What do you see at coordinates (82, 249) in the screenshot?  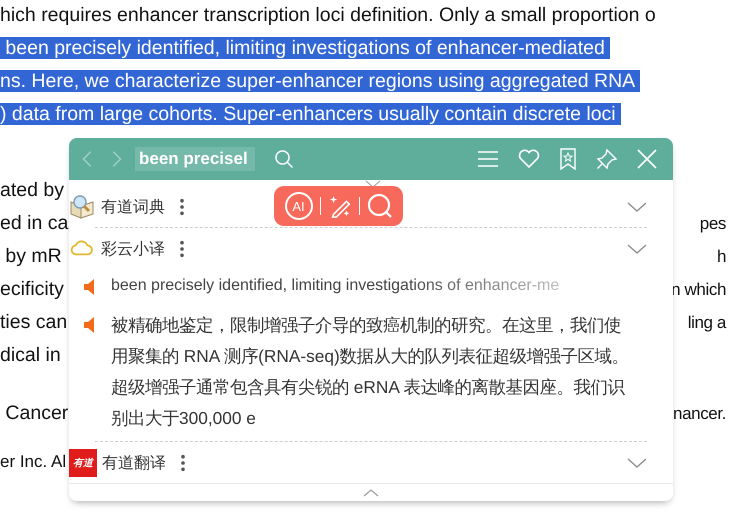 I see `cloud-icon` at bounding box center [82, 249].